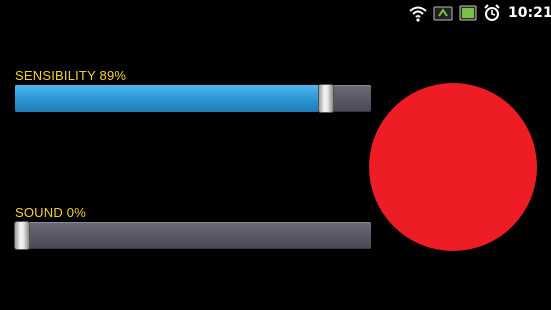 This screenshot has height=310, width=551. I want to click on wifi-icon, so click(418, 14).